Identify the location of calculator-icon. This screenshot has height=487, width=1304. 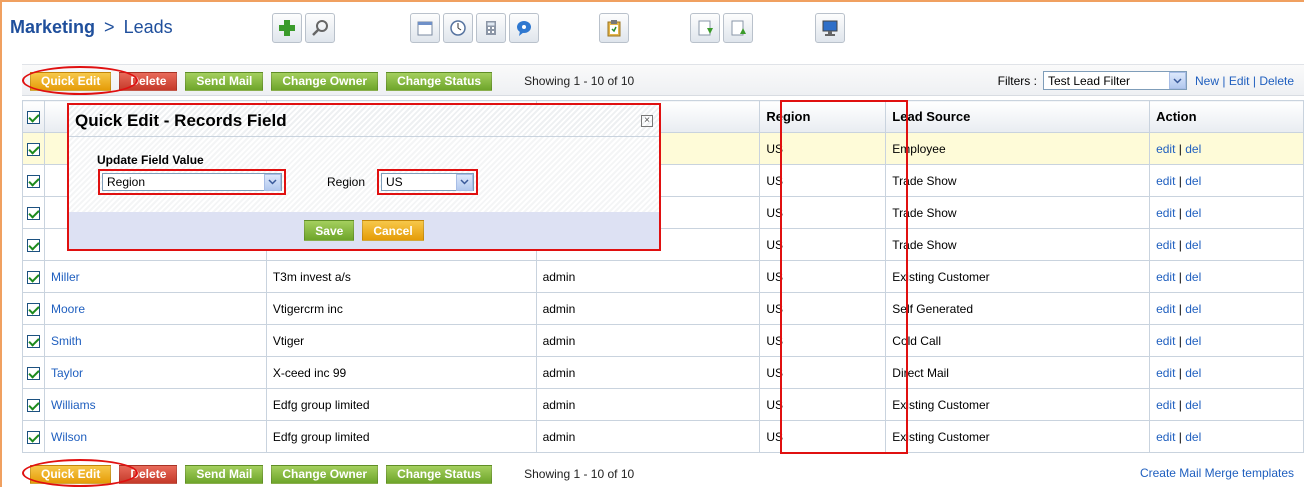
(491, 28).